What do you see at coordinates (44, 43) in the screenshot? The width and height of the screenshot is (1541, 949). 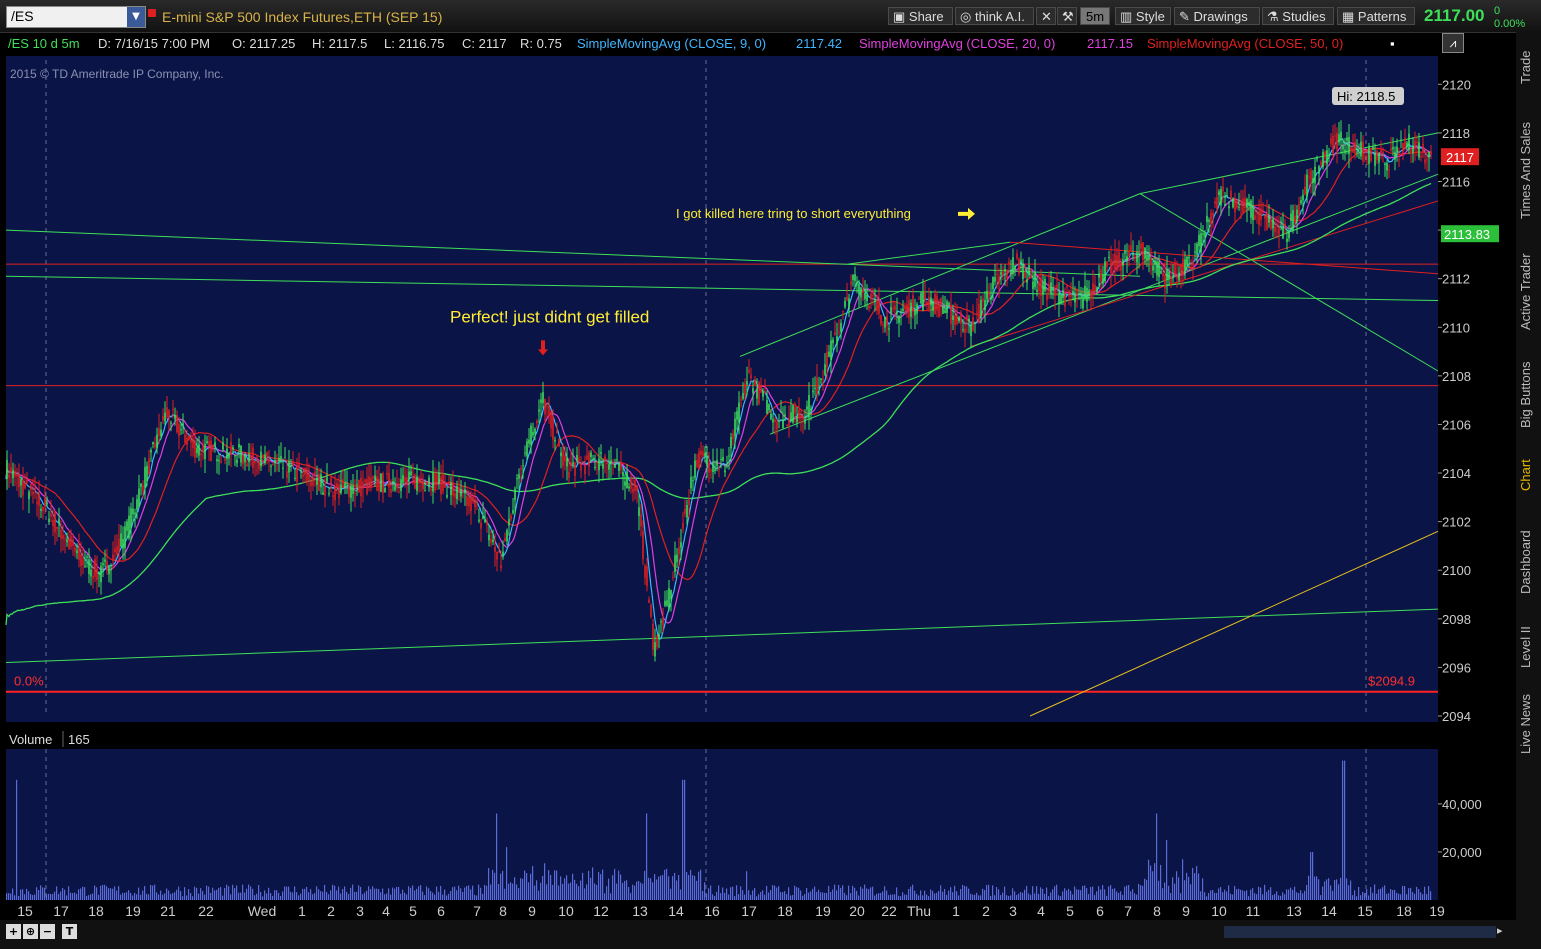 I see `aggregation-label: /ES 10 d 5m` at bounding box center [44, 43].